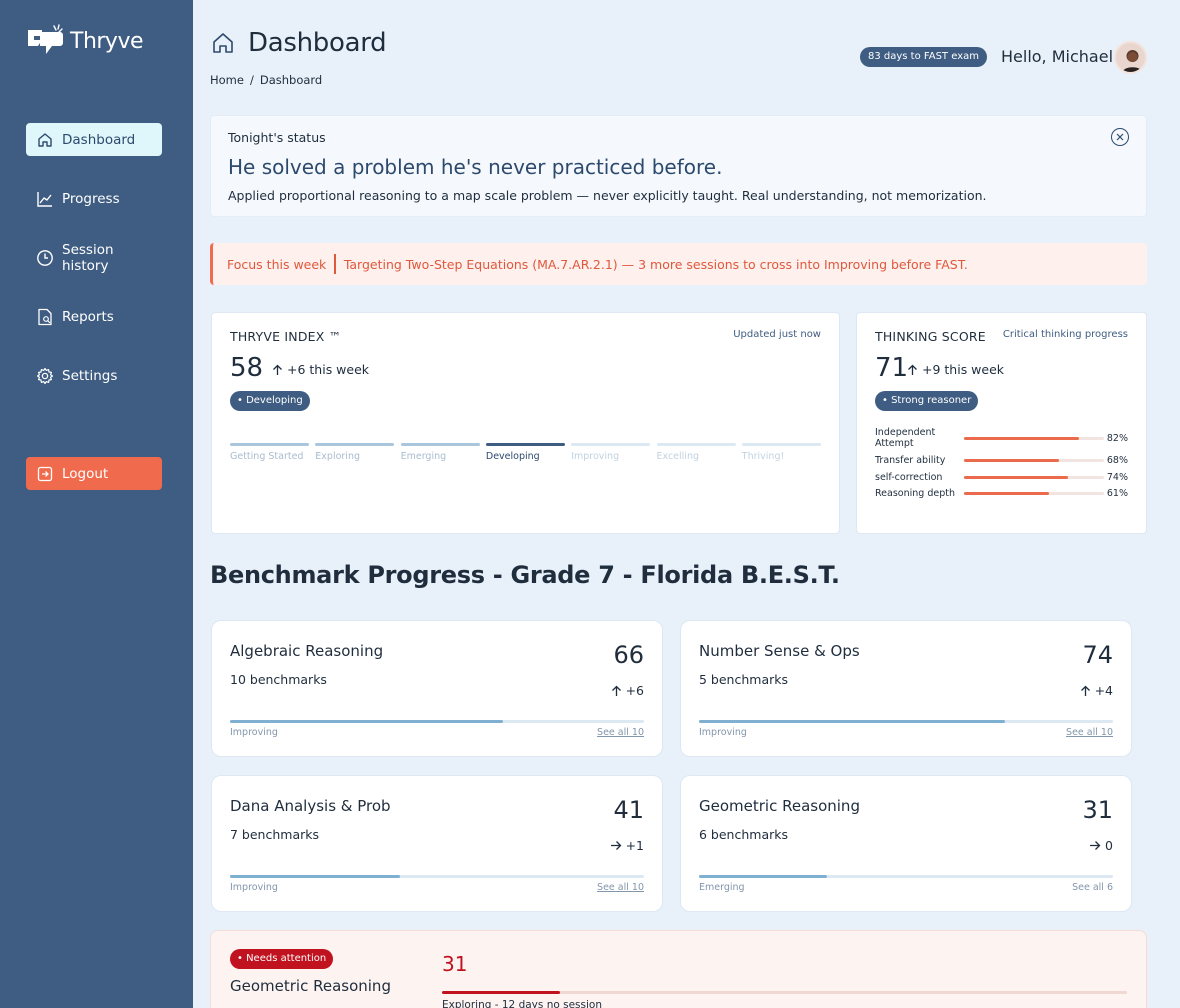 The image size is (1180, 1008). I want to click on sidebar-item-session-history: Session history, so click(94, 257).